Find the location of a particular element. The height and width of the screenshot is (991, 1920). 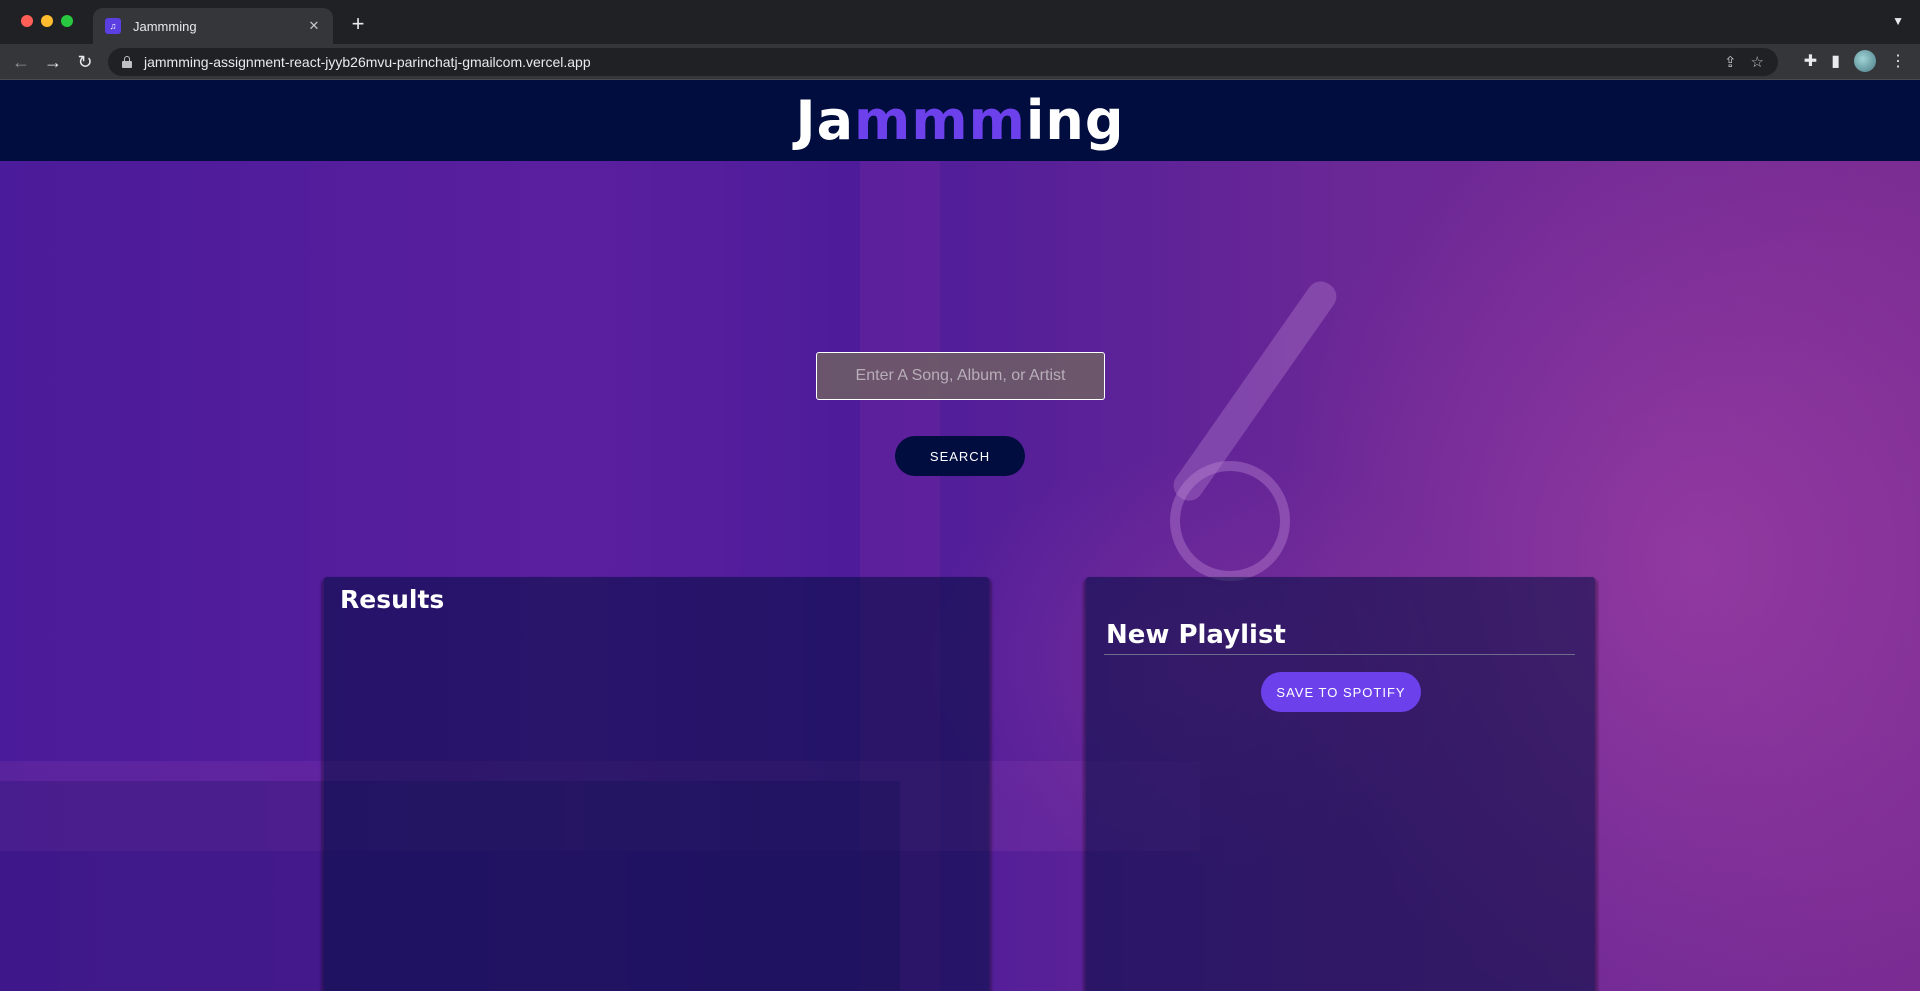

playlist-name-input is located at coordinates (1339, 635).